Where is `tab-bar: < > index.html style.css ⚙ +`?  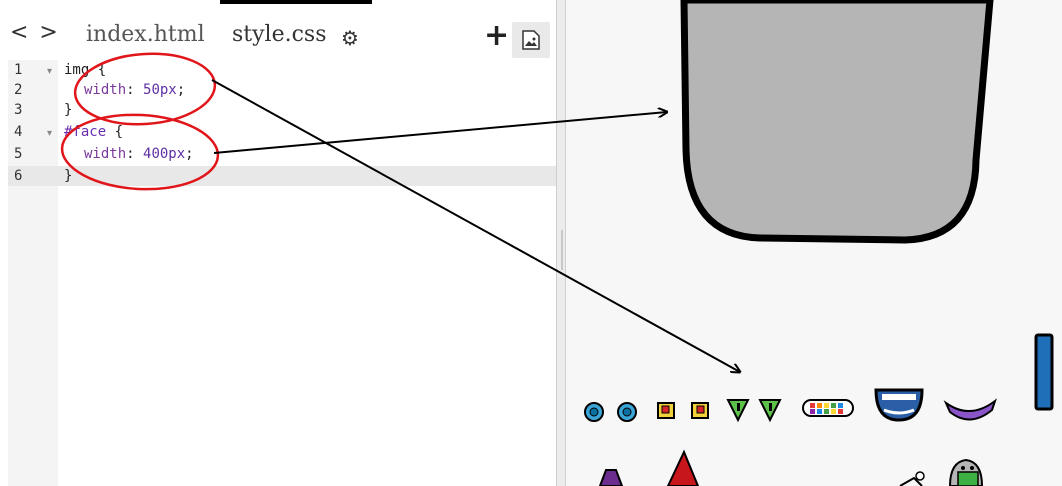
tab-bar: < > index.html style.css ⚙ + is located at coordinates (278, 30).